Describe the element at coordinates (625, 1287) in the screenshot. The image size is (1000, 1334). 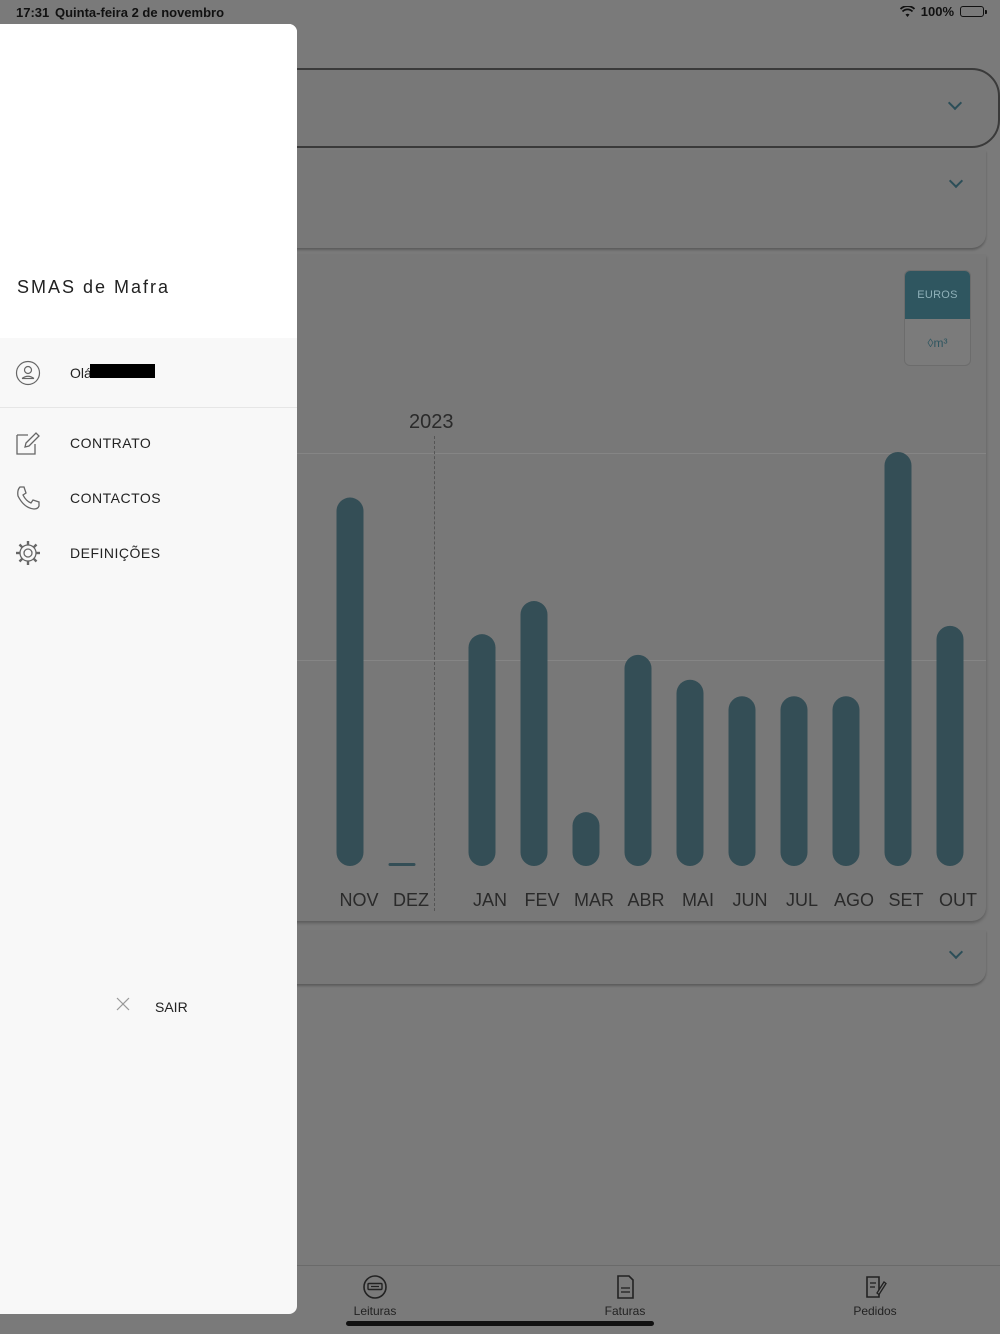
I see `invoice-icon` at that location.